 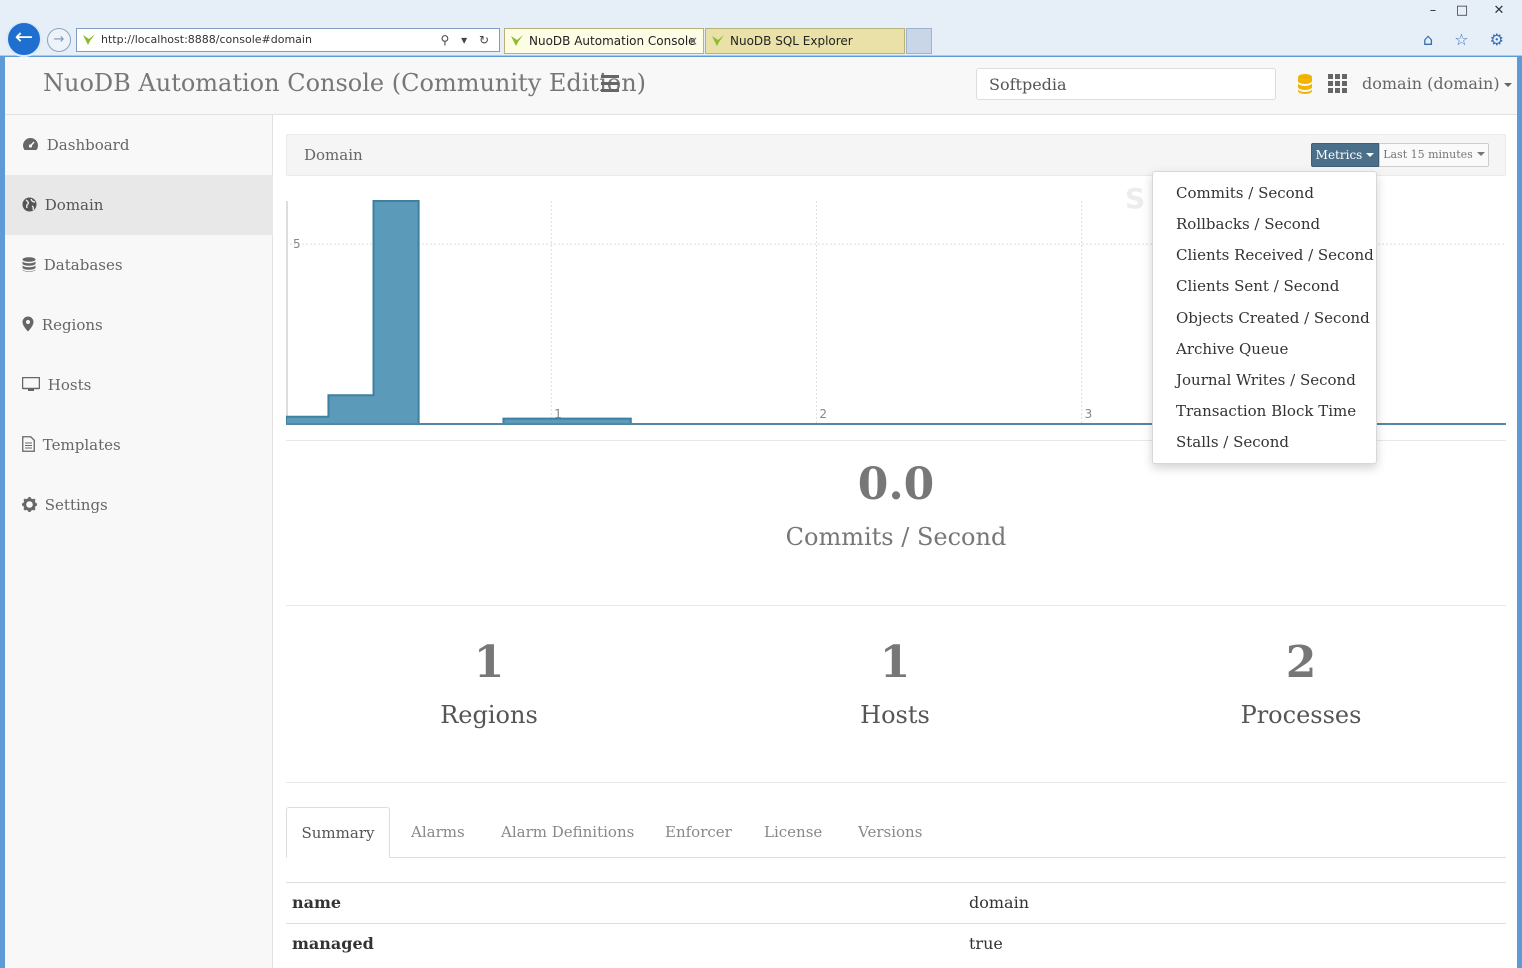 What do you see at coordinates (1428, 154) in the screenshot?
I see `time-range-label: Last 15 minutes` at bounding box center [1428, 154].